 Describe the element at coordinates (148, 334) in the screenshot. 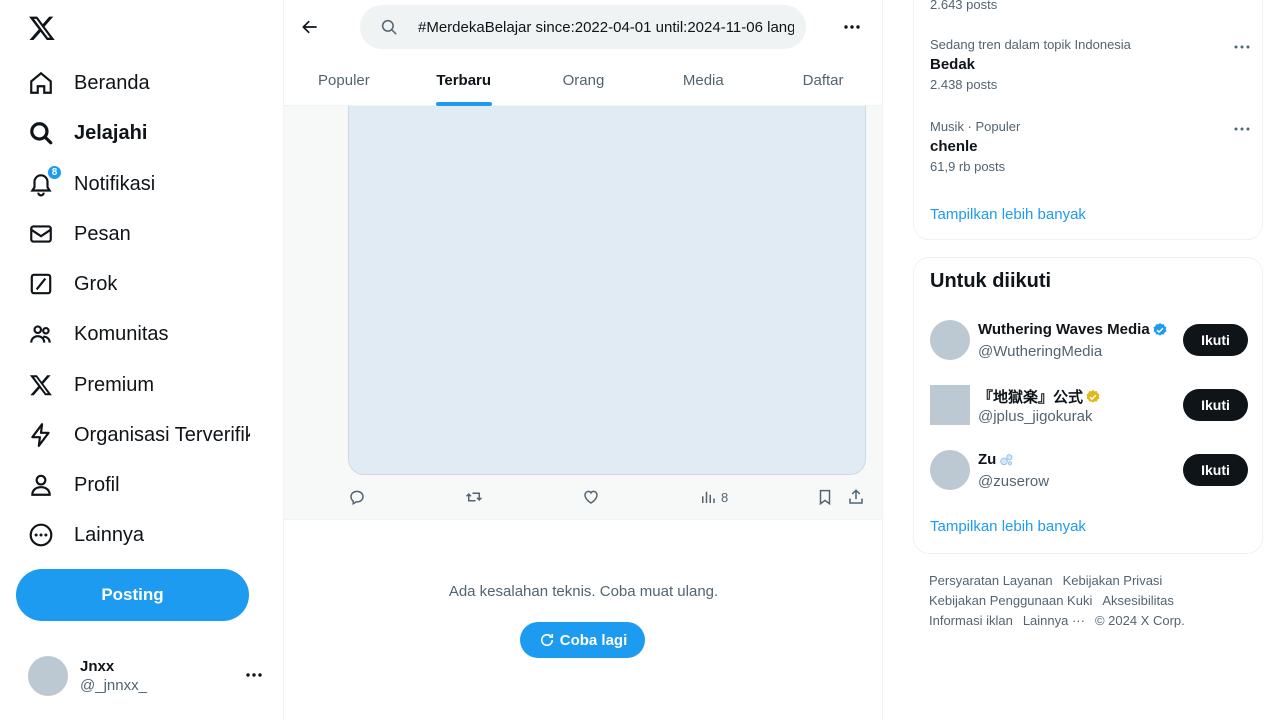

I see `nav-item-komunitas: Komunitas` at that location.